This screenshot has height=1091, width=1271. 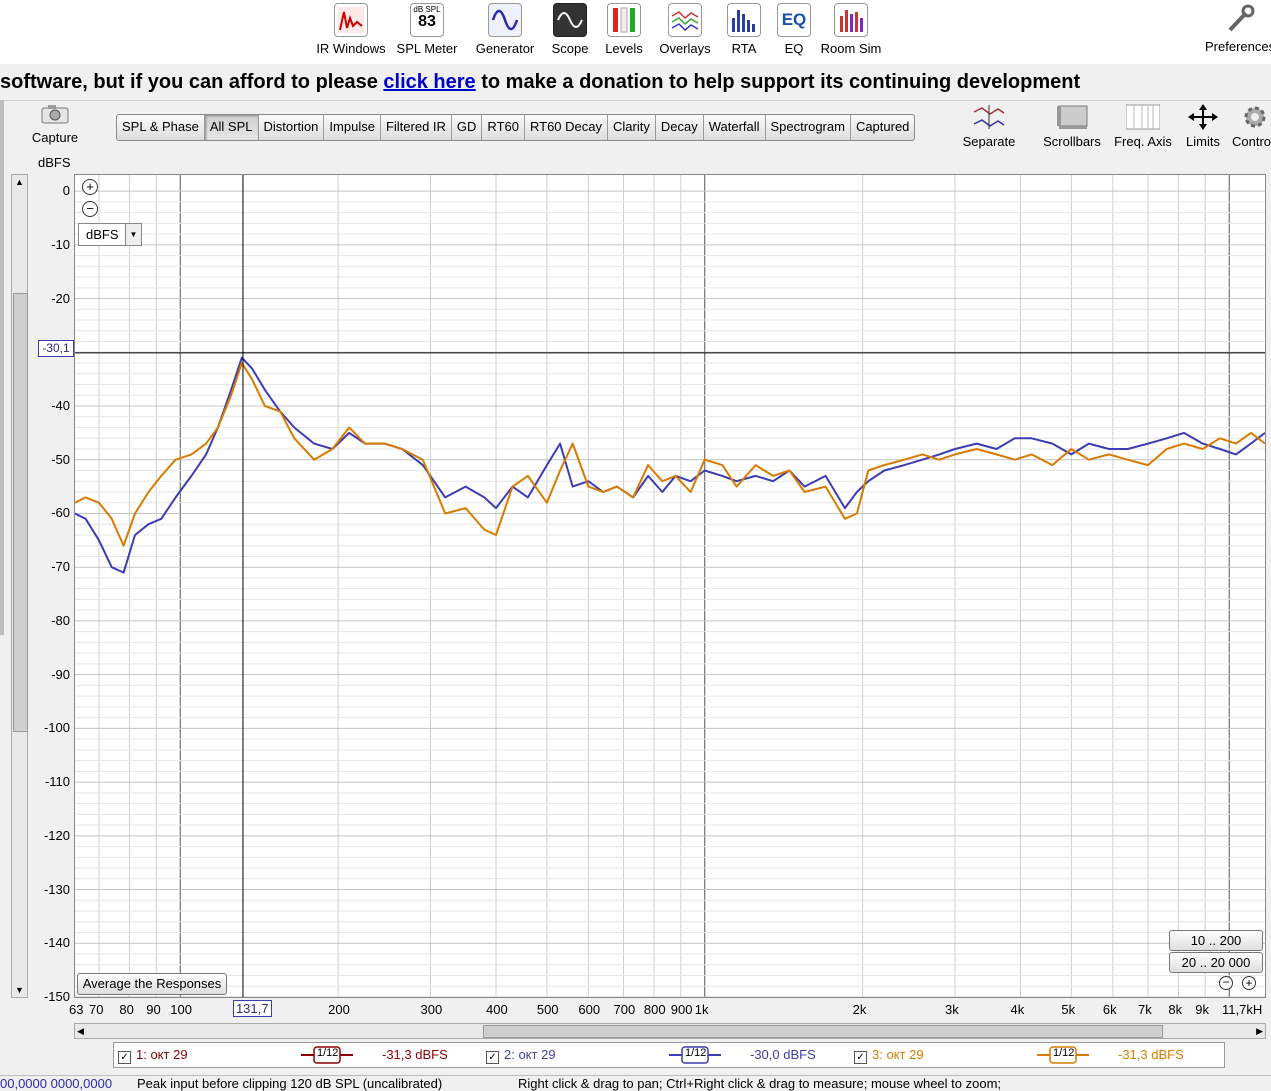 I want to click on x-tick-label: 2k, so click(x=859, y=1009).